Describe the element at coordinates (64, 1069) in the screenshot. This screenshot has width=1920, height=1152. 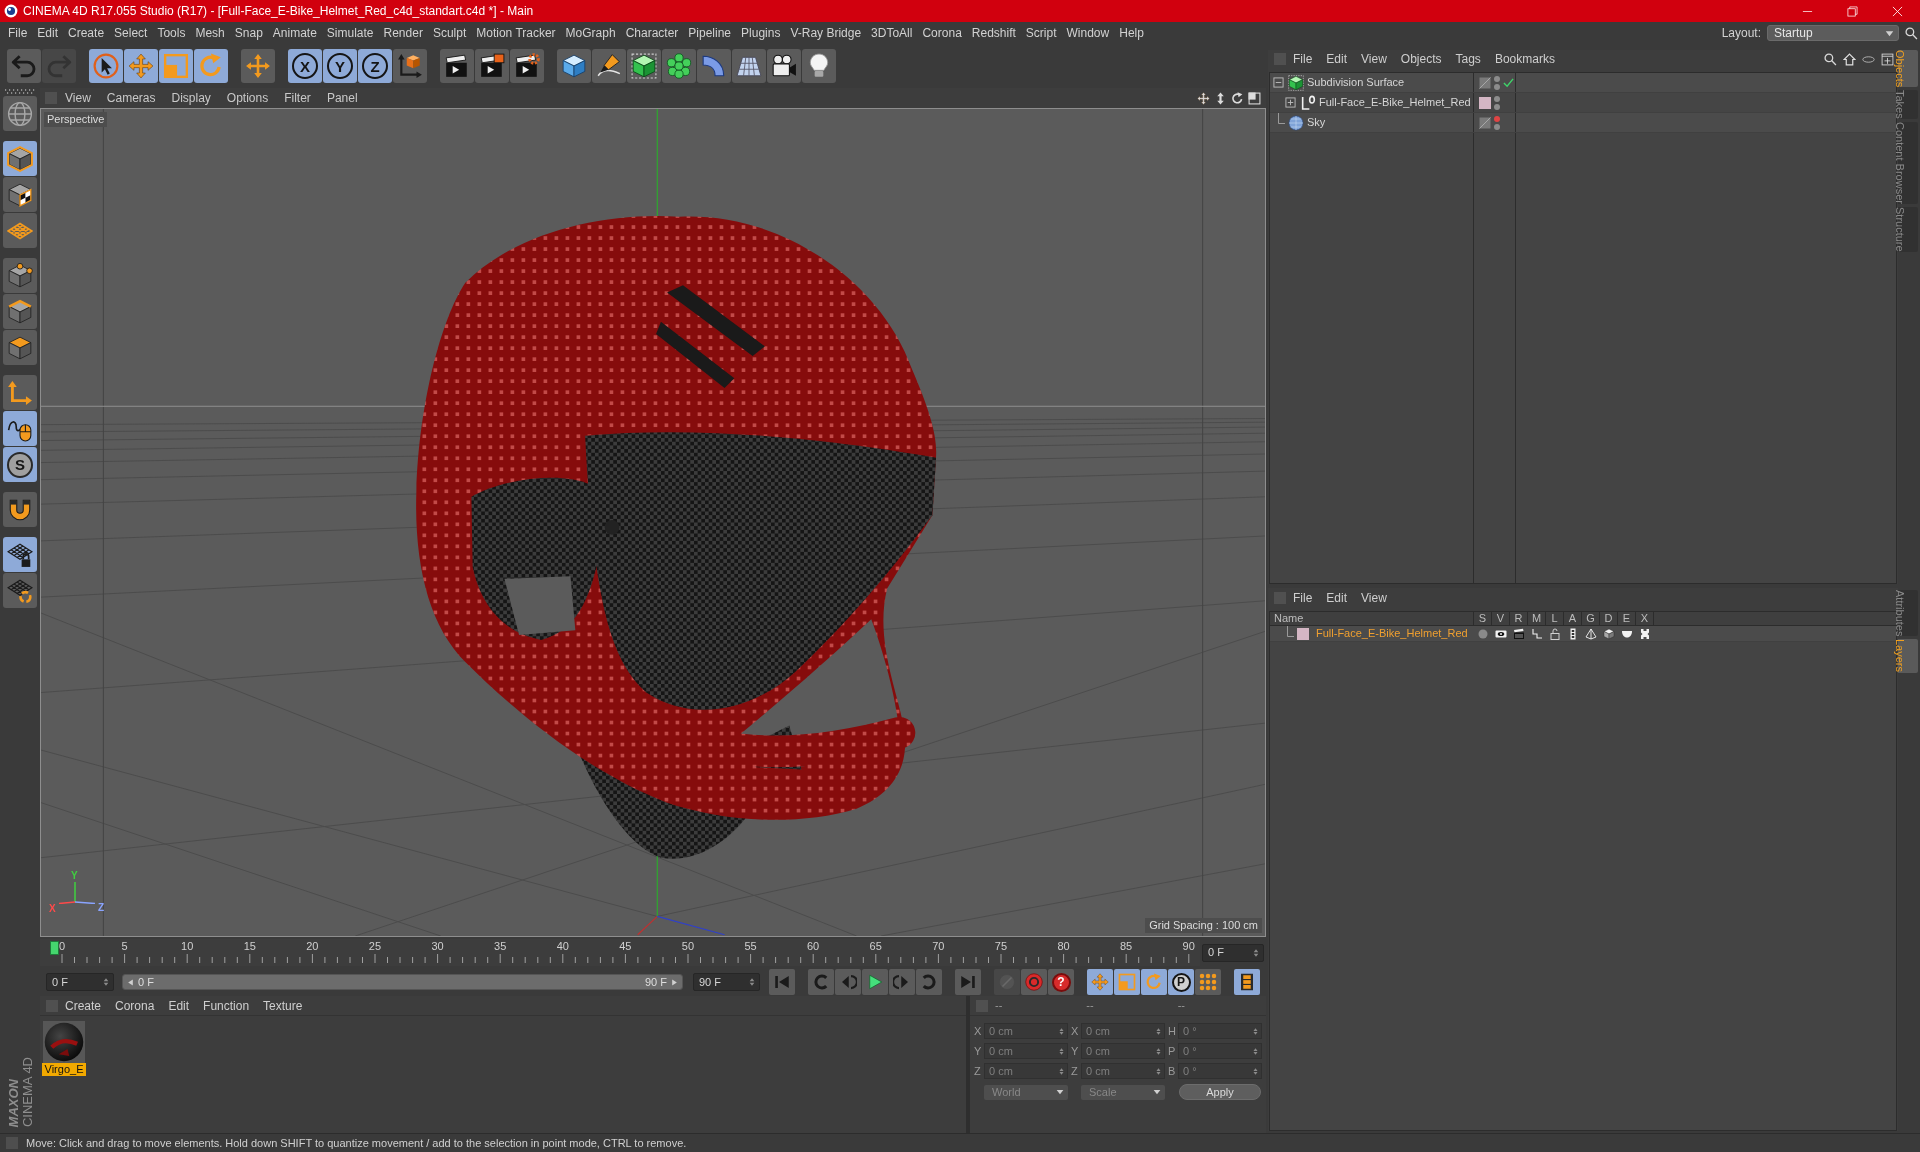
I see `material-name: Virgo_E` at that location.